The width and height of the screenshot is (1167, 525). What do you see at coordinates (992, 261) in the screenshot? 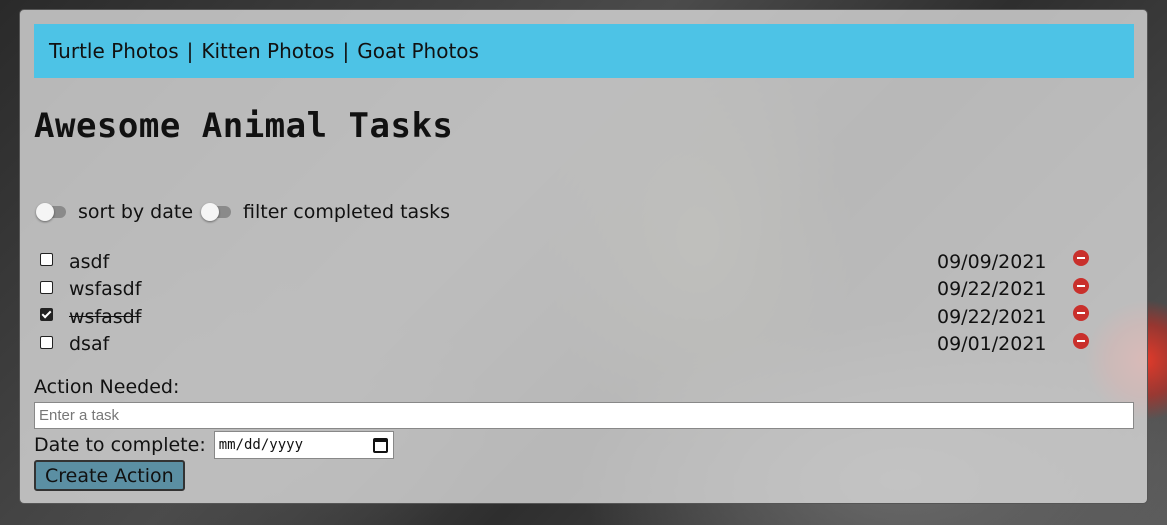
I see `task-date: 09/09/2021` at bounding box center [992, 261].